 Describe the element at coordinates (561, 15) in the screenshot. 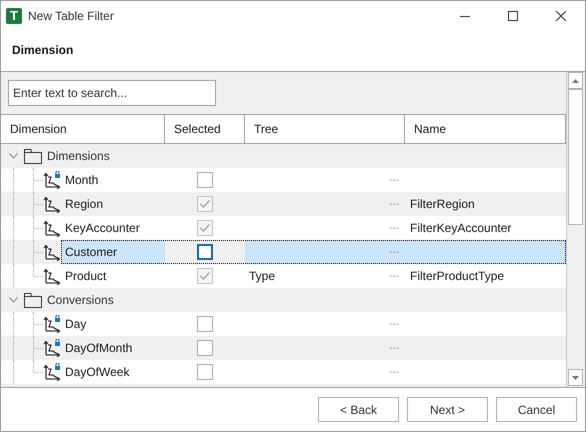

I see `close-icon` at that location.